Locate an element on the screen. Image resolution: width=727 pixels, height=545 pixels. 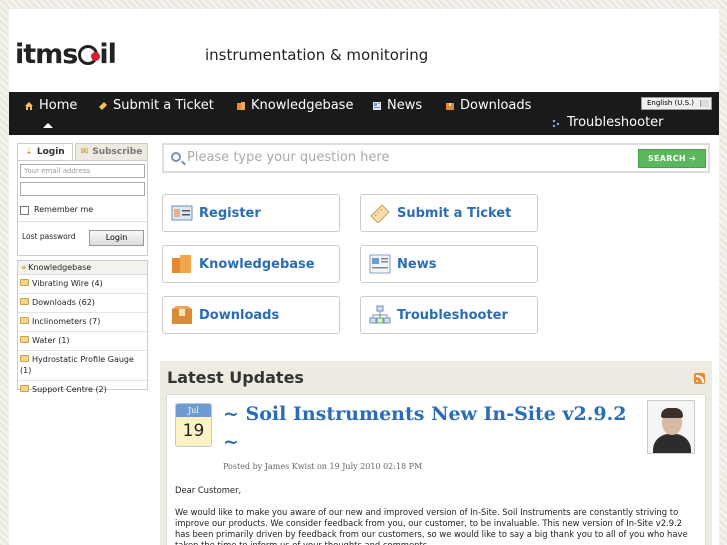
tile-knowledgebase-label: Knowledgebase is located at coordinates (257, 264).